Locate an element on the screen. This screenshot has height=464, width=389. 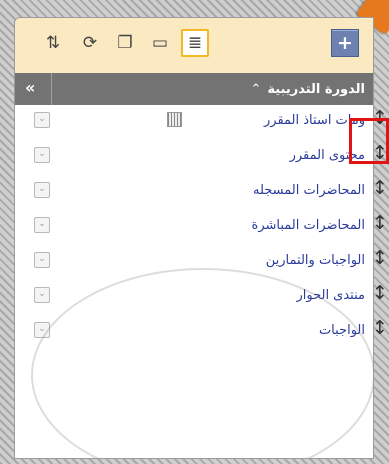
grid-icon is located at coordinates (174, 119).